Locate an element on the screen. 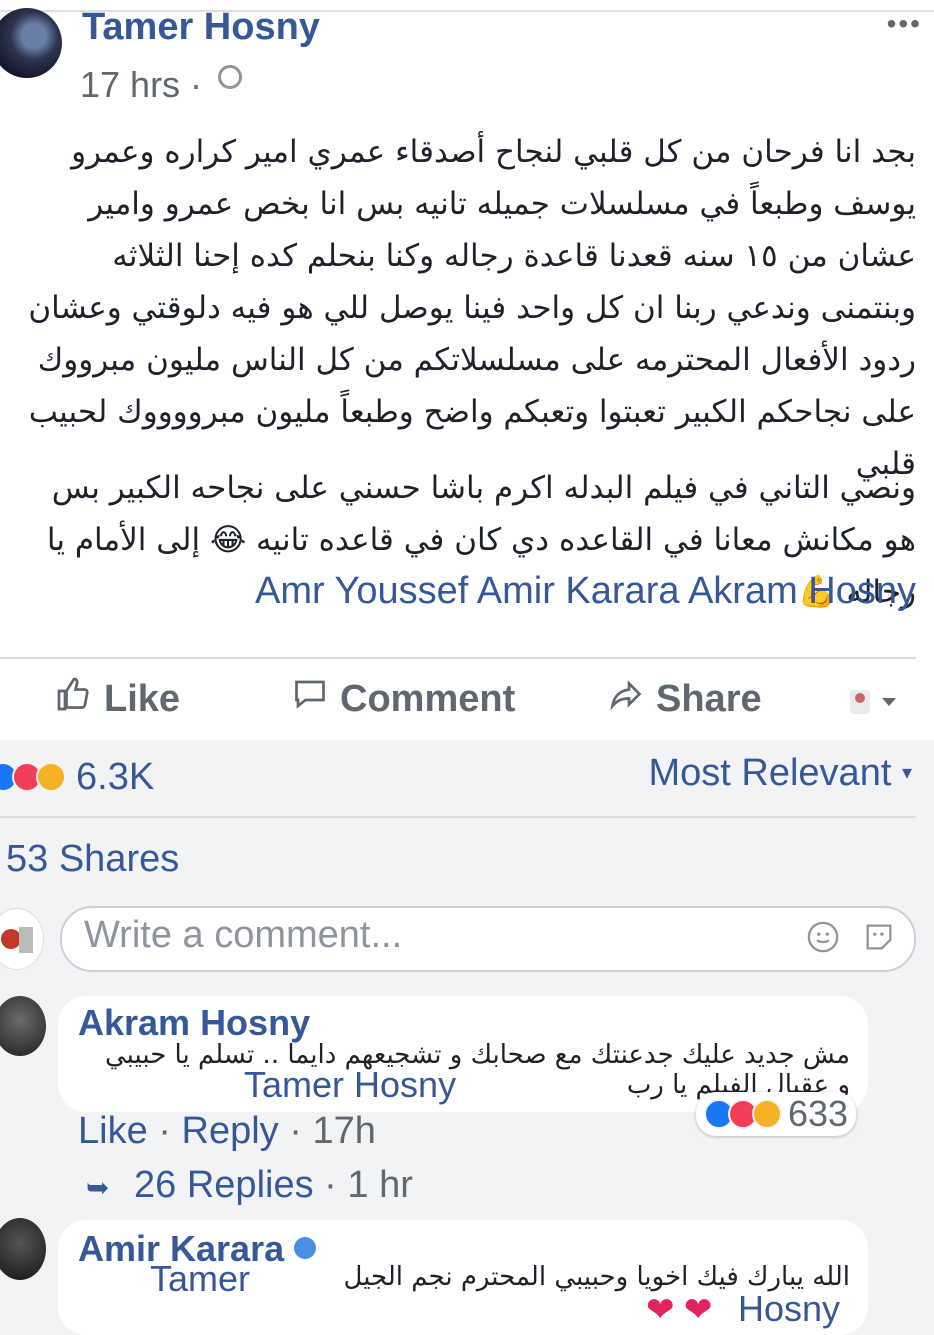  comment-icon is located at coordinates (310, 699).